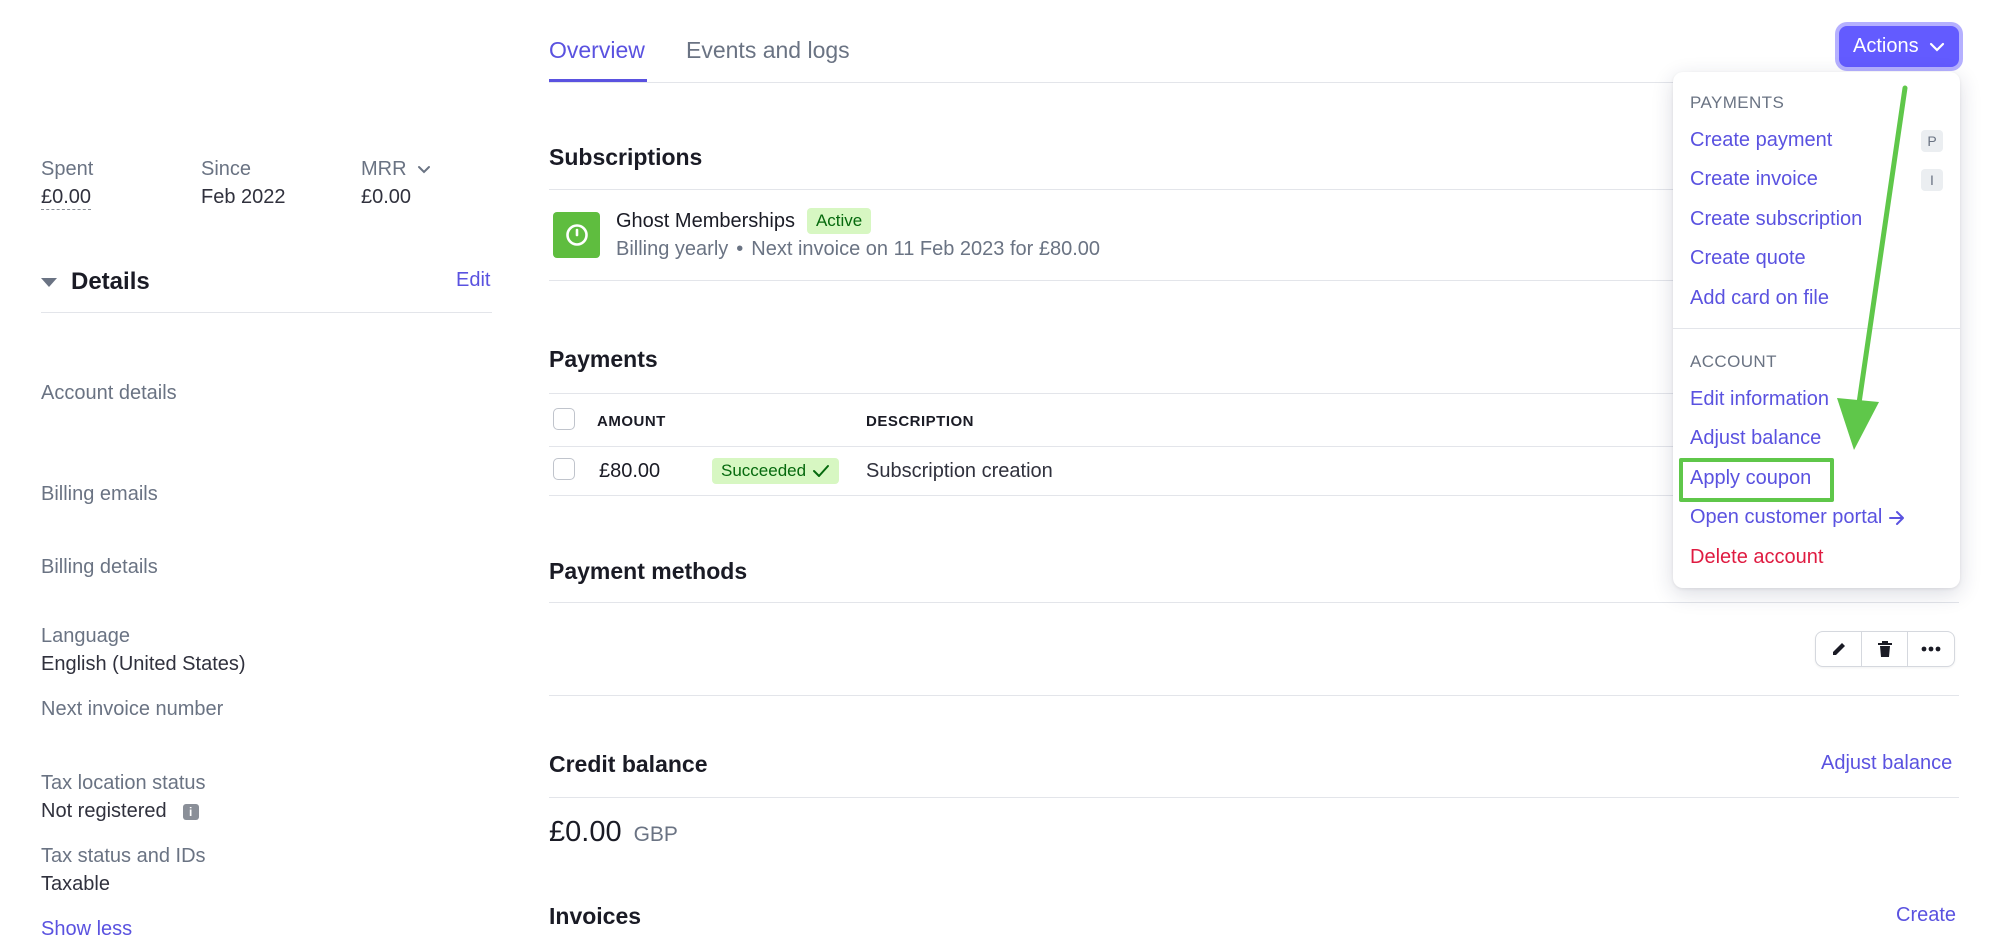  I want to click on arrow-right-icon, so click(1897, 517).